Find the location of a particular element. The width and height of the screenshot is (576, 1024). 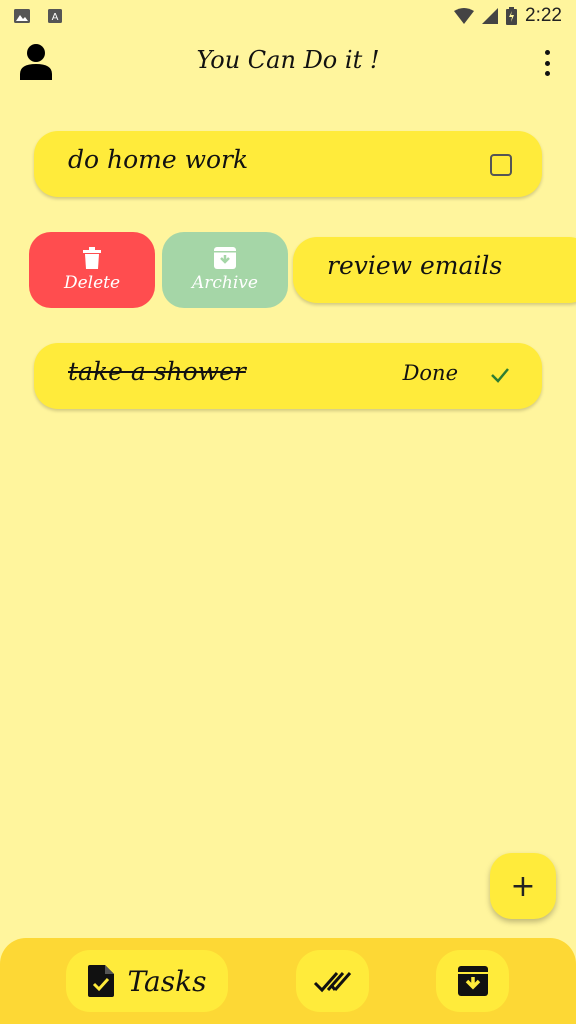

plus-icon: + is located at coordinates (523, 886).